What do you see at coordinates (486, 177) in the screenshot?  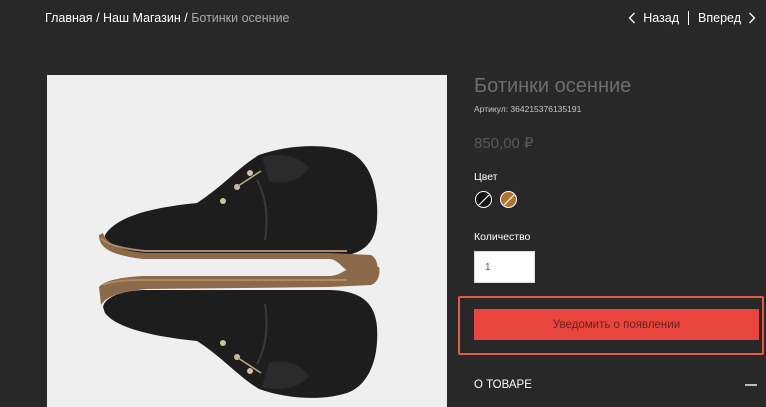 I see `color-label: Цвет` at bounding box center [486, 177].